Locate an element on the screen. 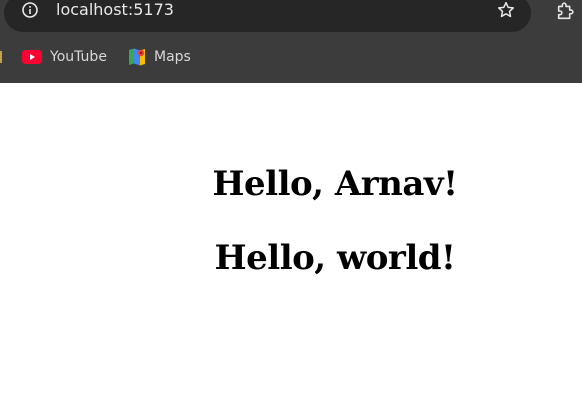 Image resolution: width=582 pixels, height=406 pixels. bookmark-overflow-edge is located at coordinates (1, 57).